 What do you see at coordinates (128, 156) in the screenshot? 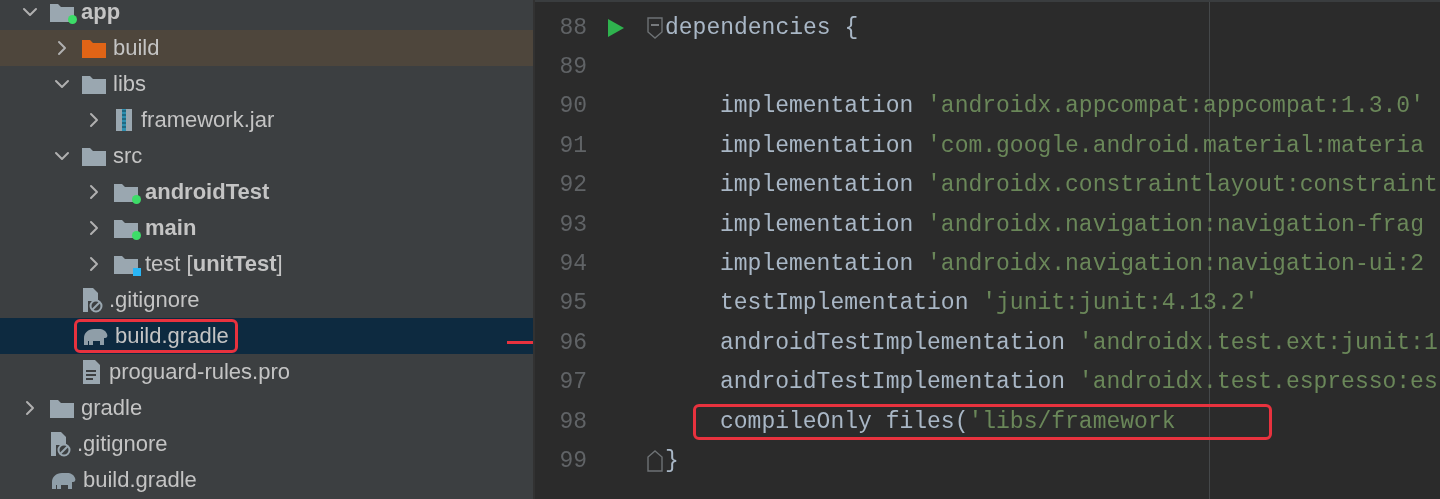
I see `file-name: src` at bounding box center [128, 156].